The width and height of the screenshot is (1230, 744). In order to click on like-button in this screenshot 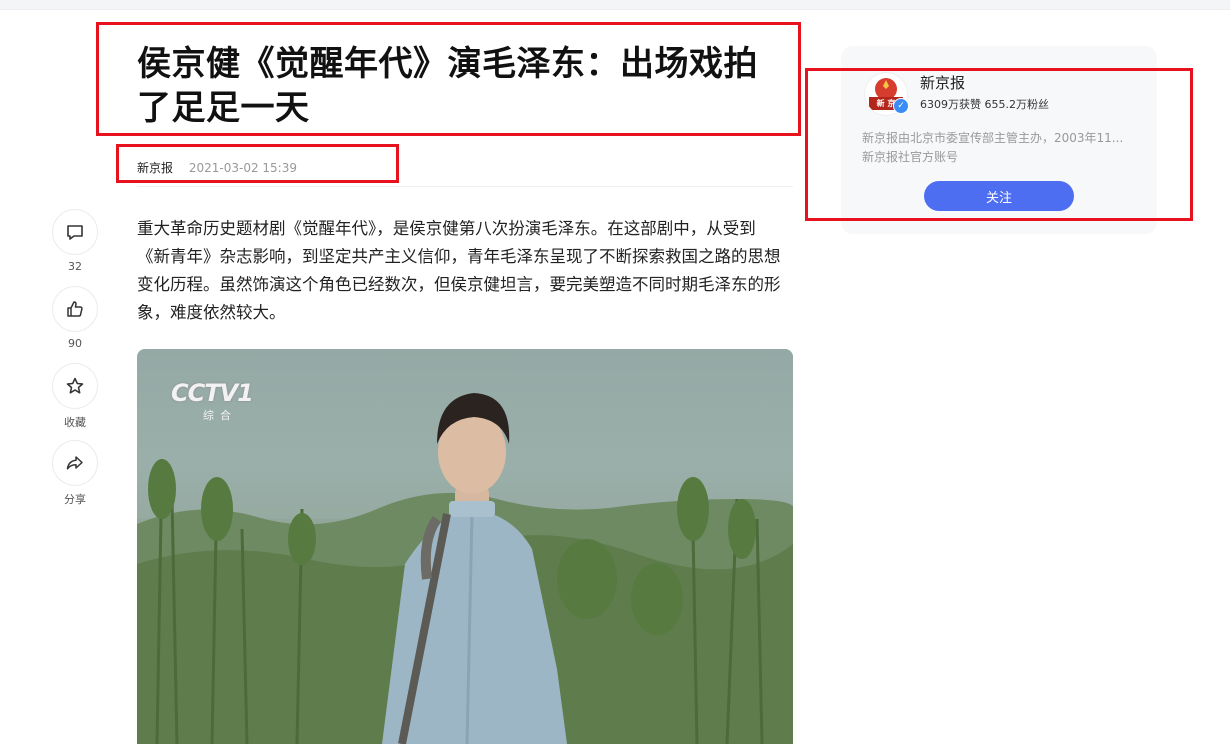, I will do `click(75, 309)`.